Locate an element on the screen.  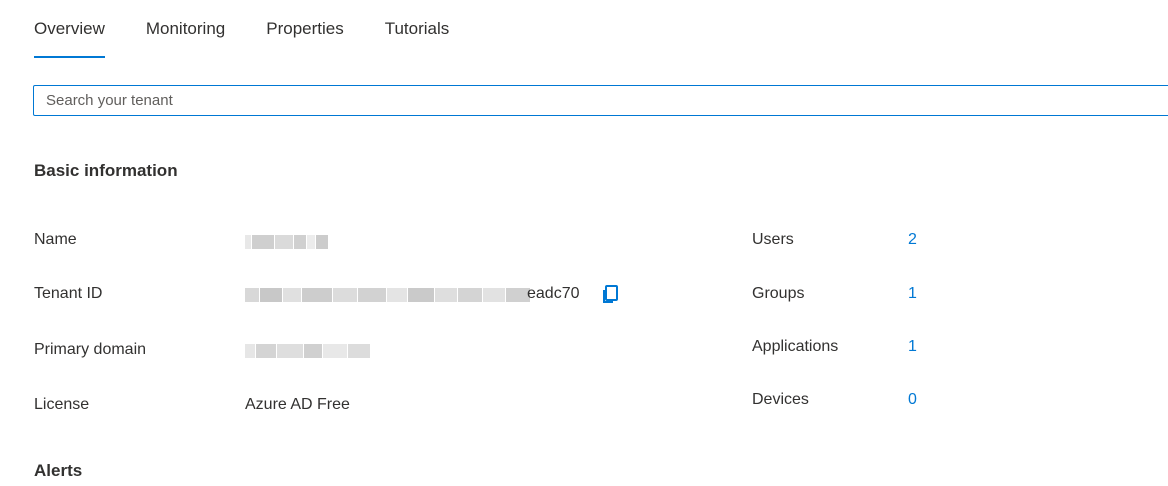
name-label: Name is located at coordinates (55, 239).